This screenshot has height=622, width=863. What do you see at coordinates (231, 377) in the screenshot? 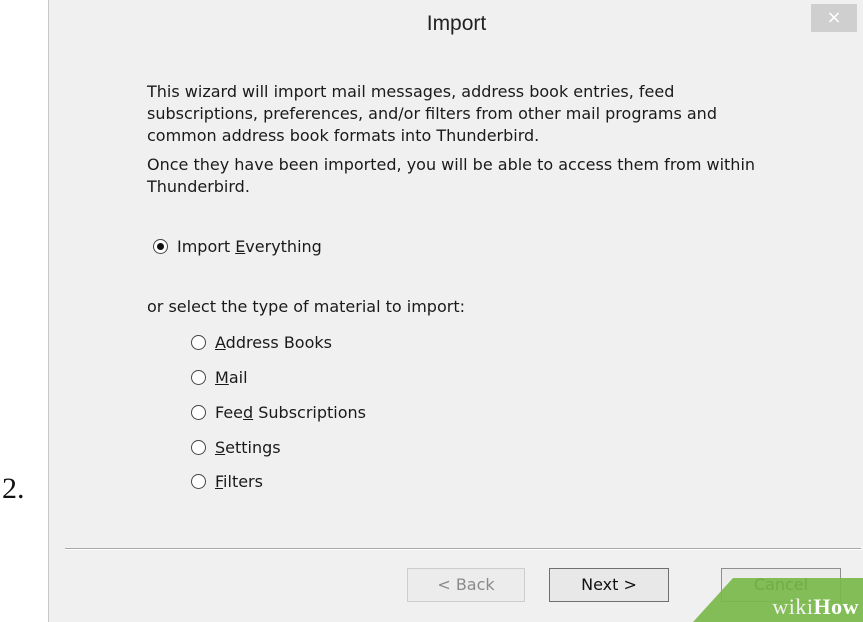
I see `option-label: Mail` at bounding box center [231, 377].